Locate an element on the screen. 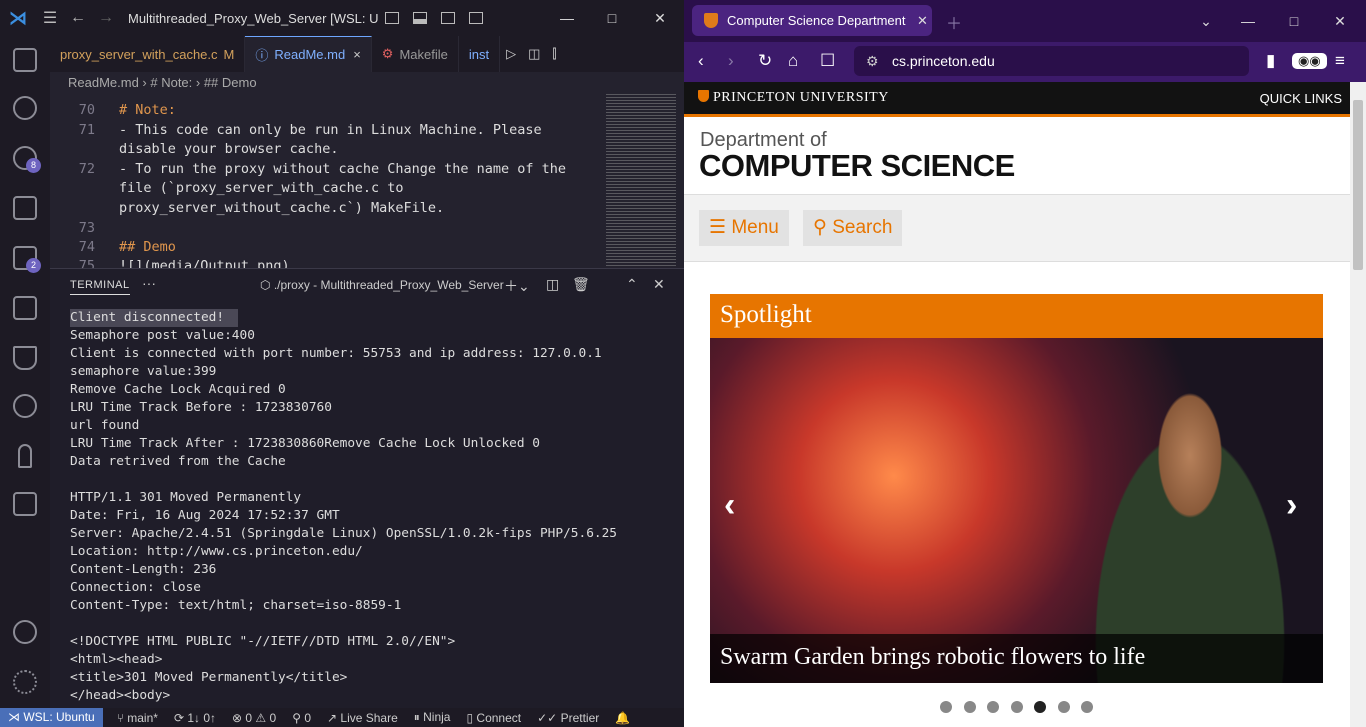 The height and width of the screenshot is (727, 1366). mongodb-icon is located at coordinates (25, 456).